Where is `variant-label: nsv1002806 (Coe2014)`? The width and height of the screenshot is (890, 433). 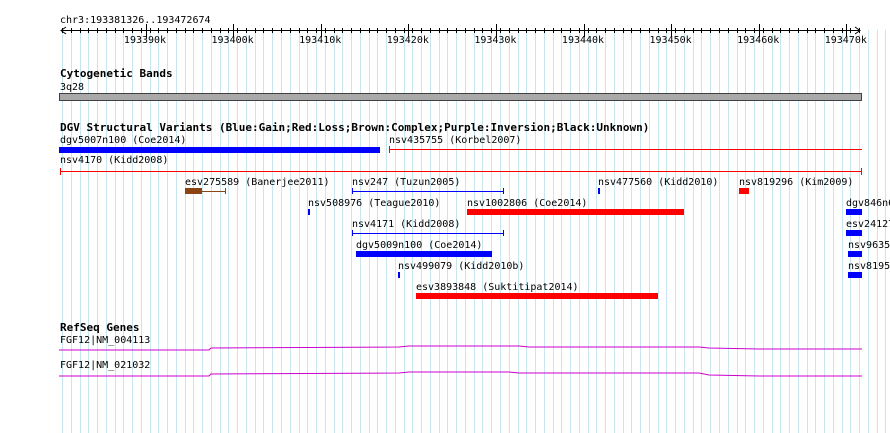
variant-label: nsv1002806 (Coe2014) is located at coordinates (527, 203).